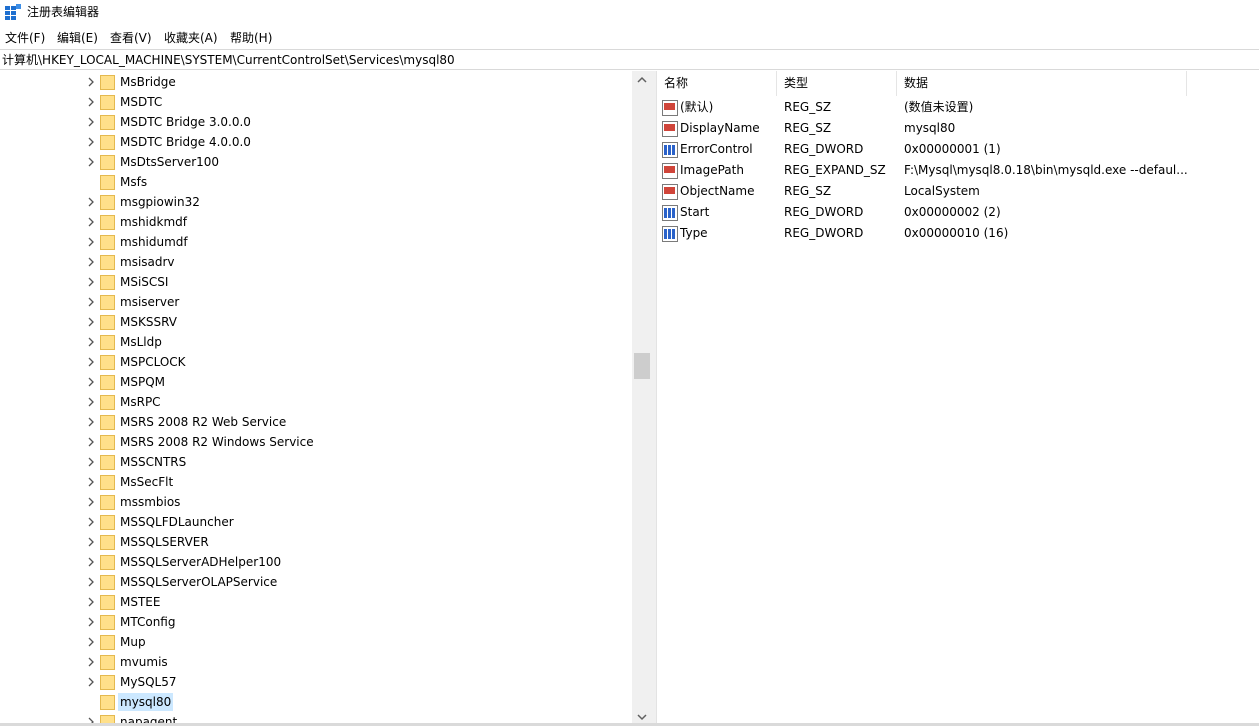 Image resolution: width=1259 pixels, height=726 pixels. What do you see at coordinates (316, 242) in the screenshot?
I see `tree-item: mshidumdf` at bounding box center [316, 242].